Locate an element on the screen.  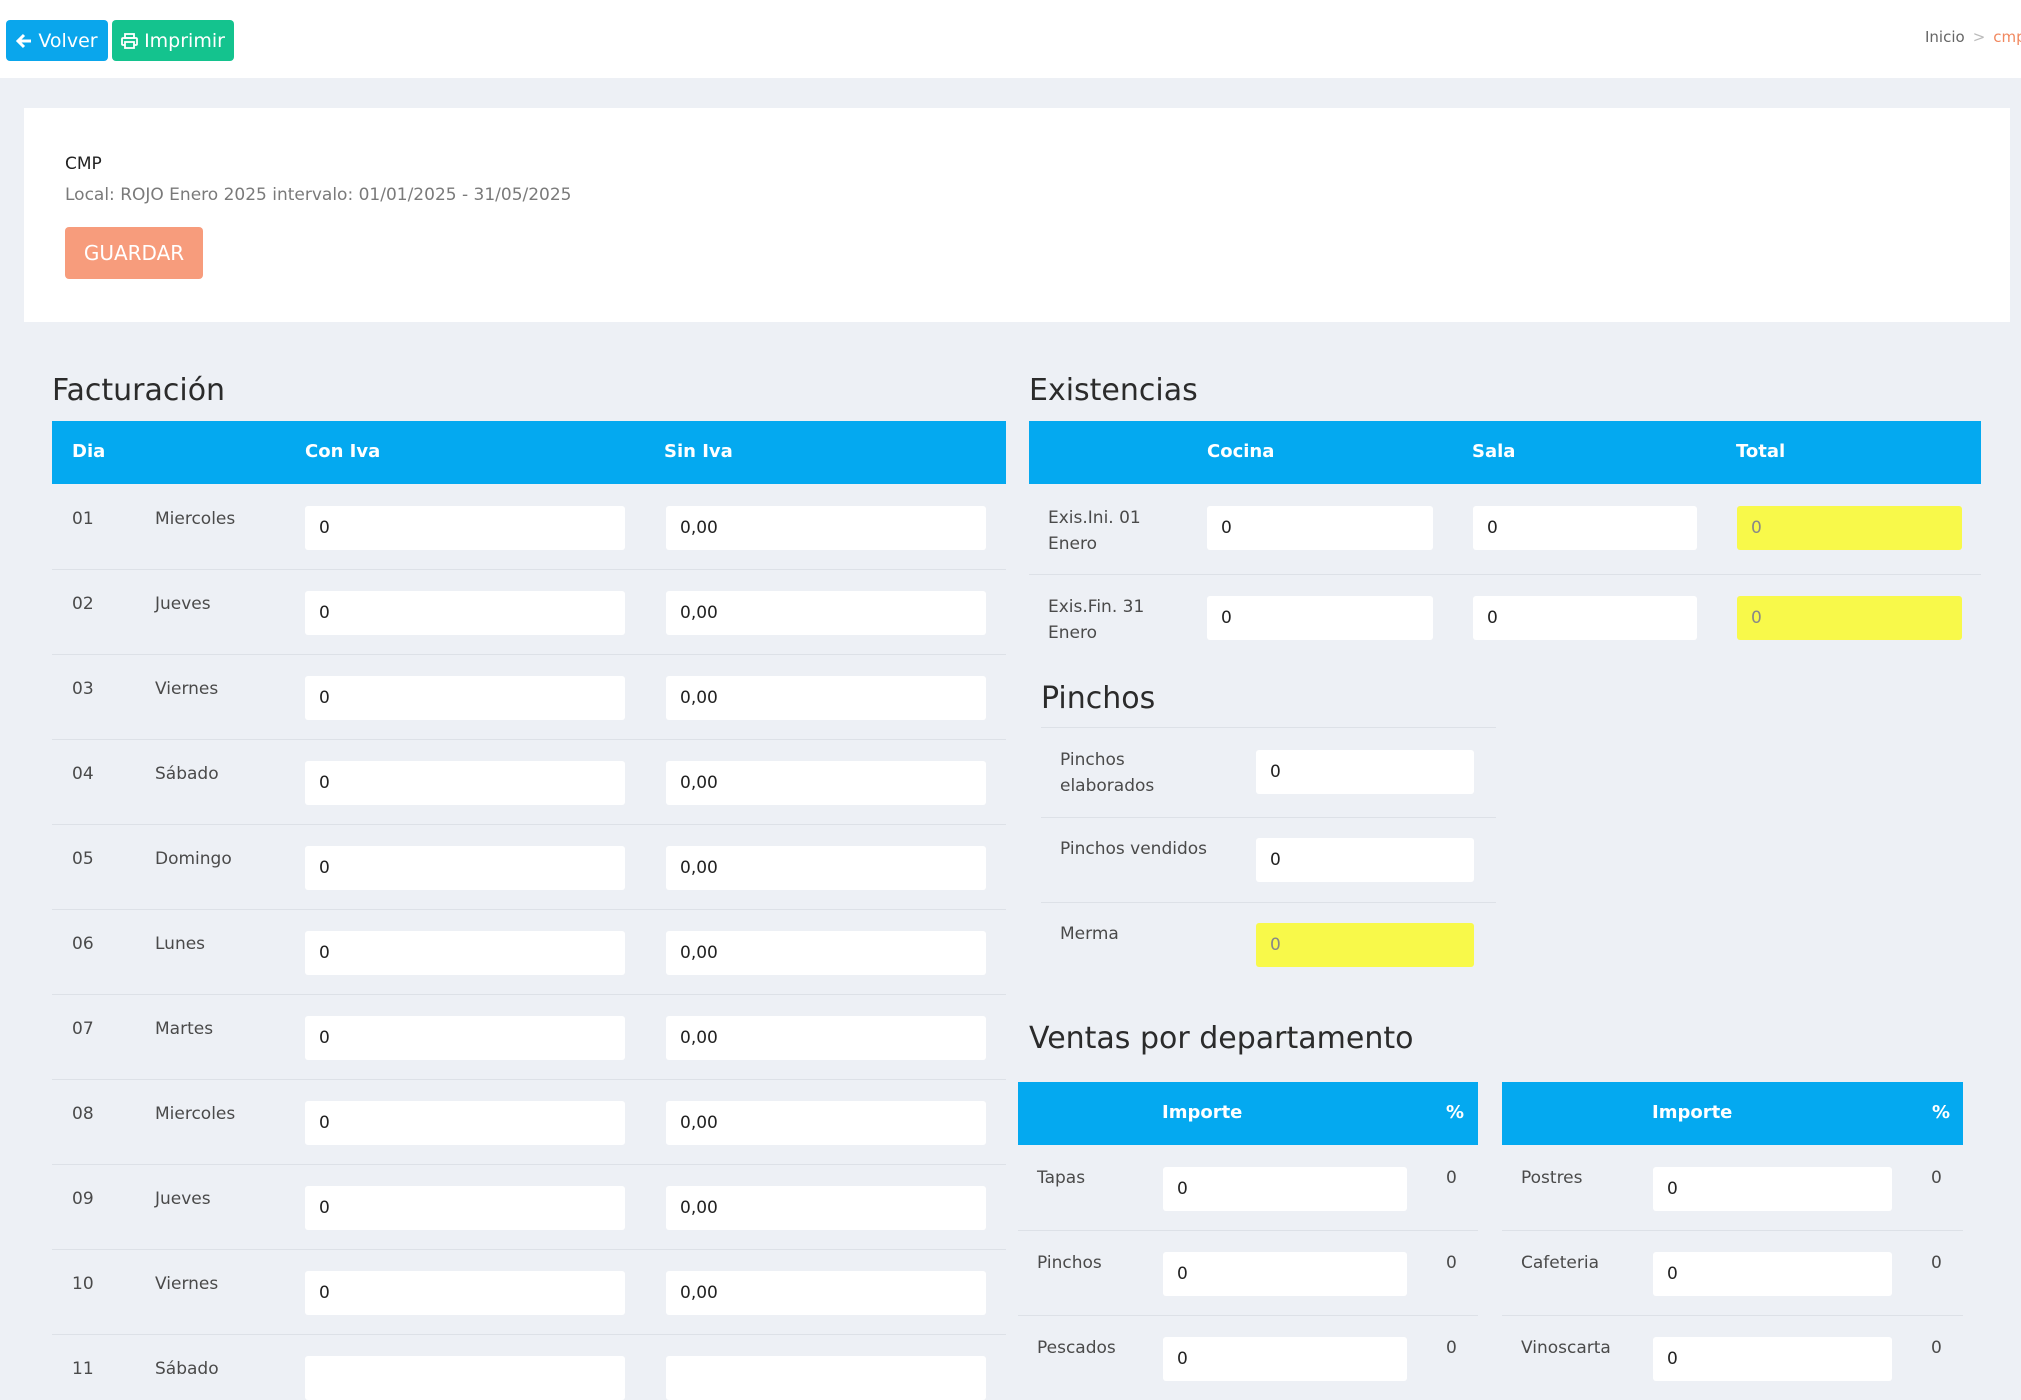
back-button: Volver is located at coordinates (57, 40).